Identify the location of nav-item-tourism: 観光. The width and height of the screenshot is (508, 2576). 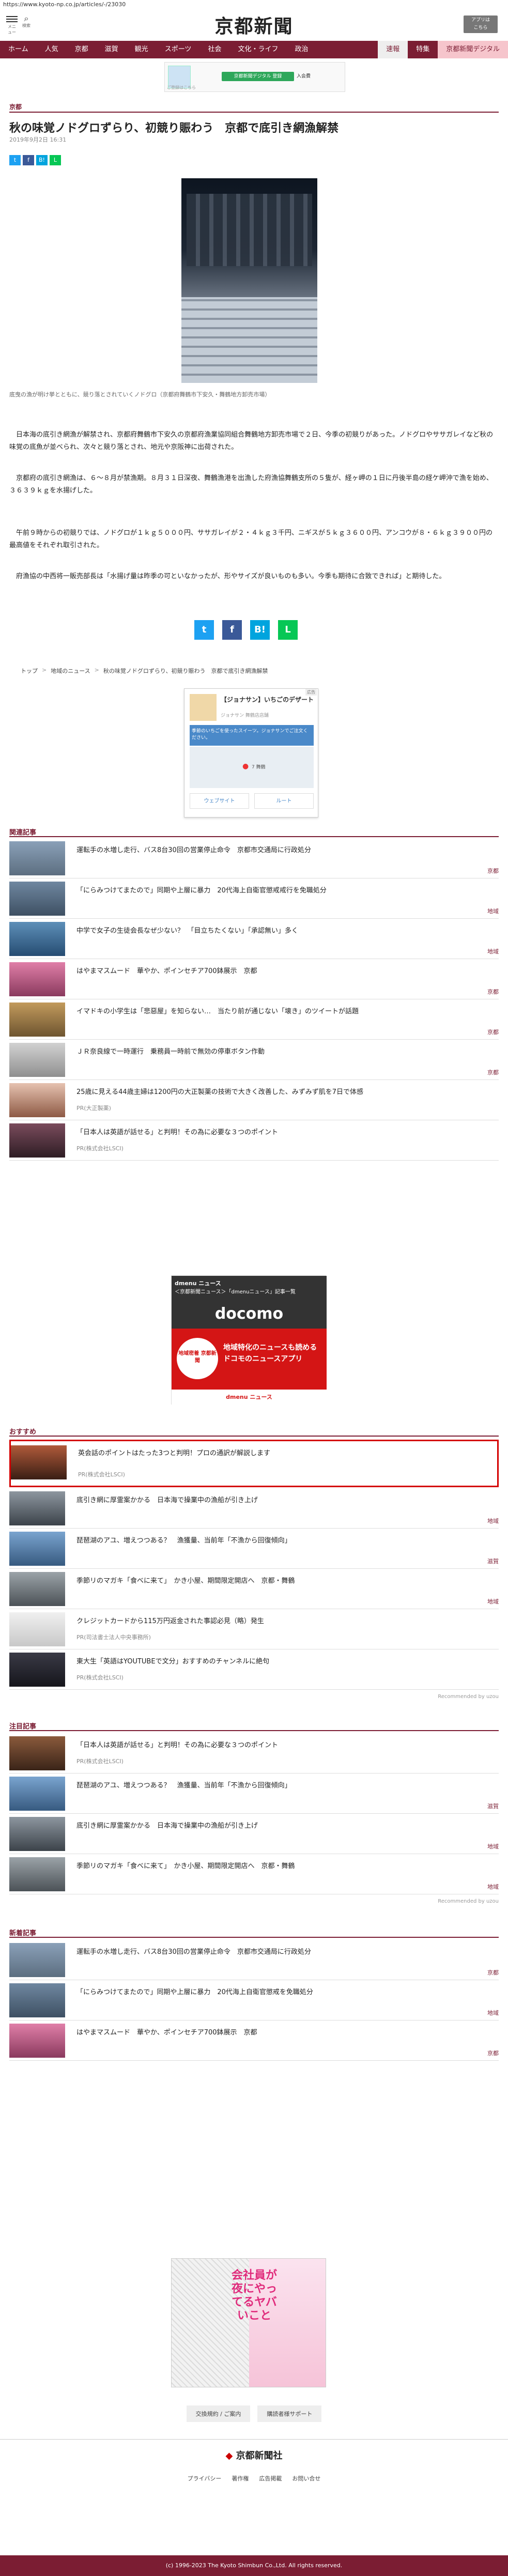
(142, 50).